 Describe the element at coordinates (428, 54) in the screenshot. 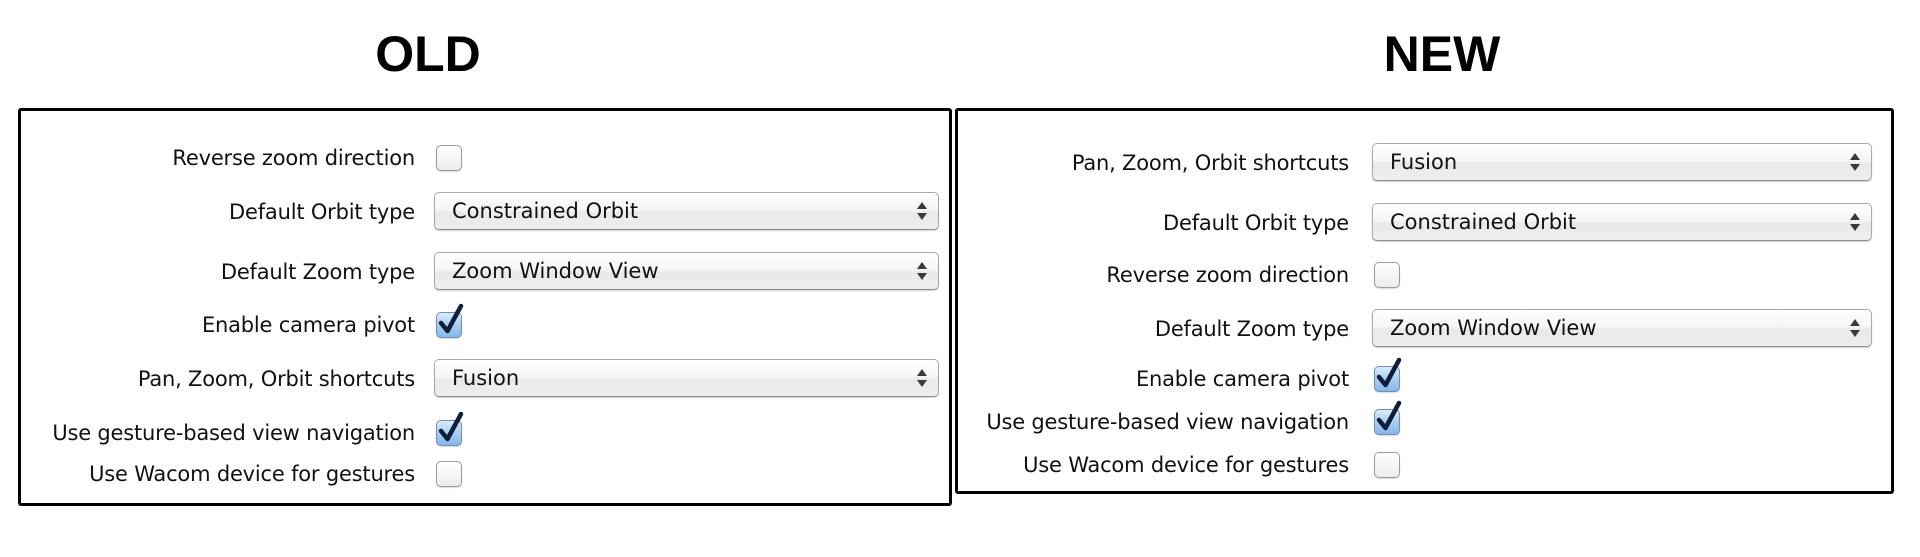

I see `old-heading: OLD` at that location.